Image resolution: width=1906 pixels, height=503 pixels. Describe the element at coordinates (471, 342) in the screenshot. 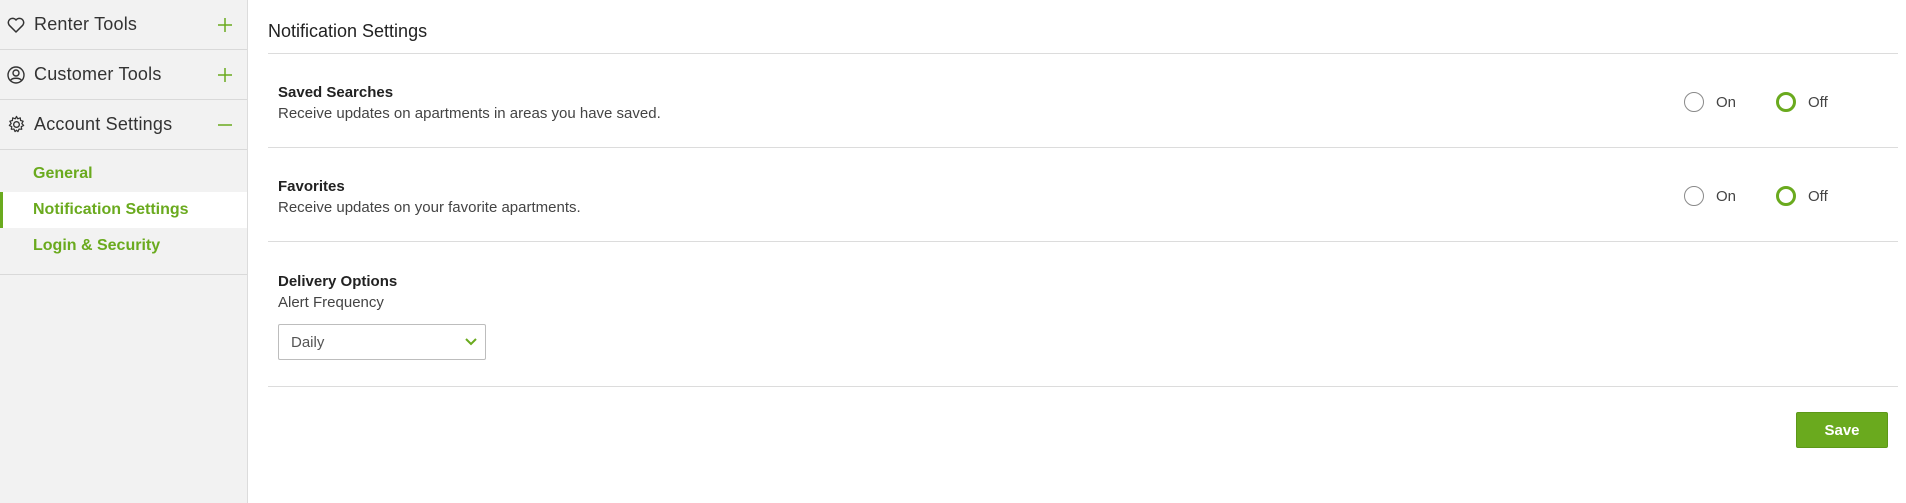

I see `chevron-down-icon` at that location.